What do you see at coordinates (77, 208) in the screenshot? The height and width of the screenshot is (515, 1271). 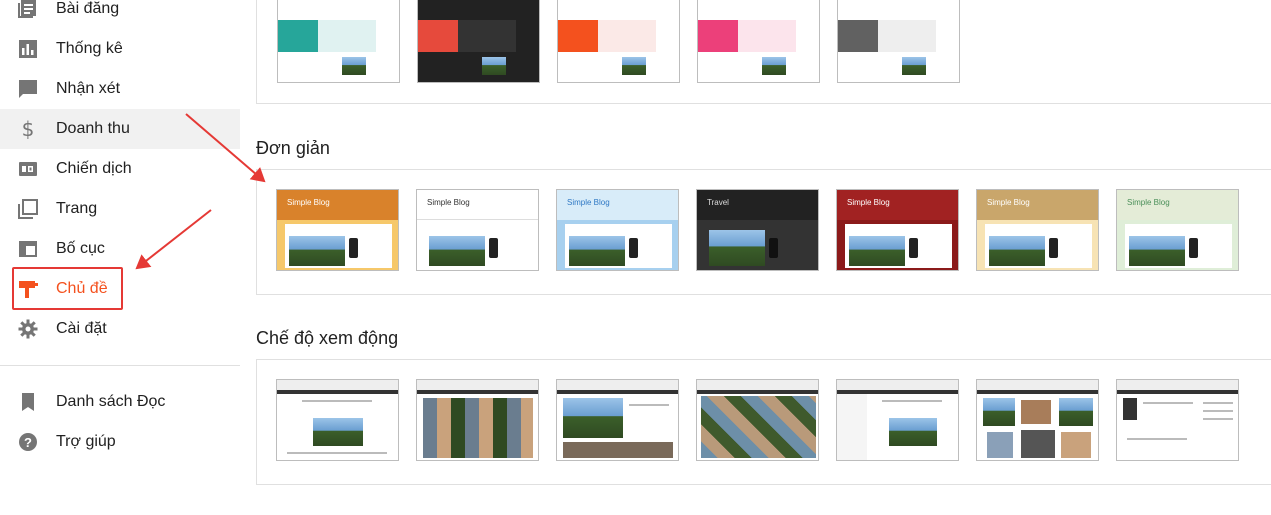 I see `sidebar-item-label: Trang` at bounding box center [77, 208].